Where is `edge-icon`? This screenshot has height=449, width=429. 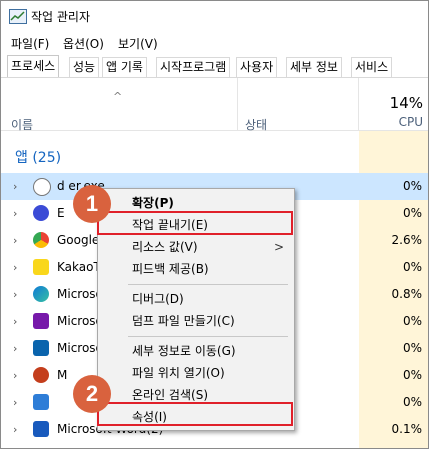
edge-icon is located at coordinates (41, 294).